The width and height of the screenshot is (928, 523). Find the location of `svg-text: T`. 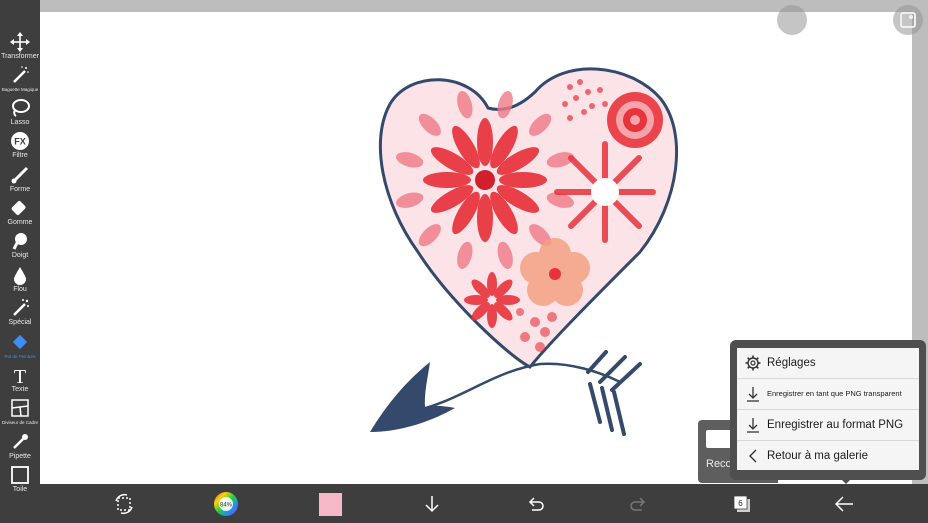

svg-text: T is located at coordinates (20, 375).